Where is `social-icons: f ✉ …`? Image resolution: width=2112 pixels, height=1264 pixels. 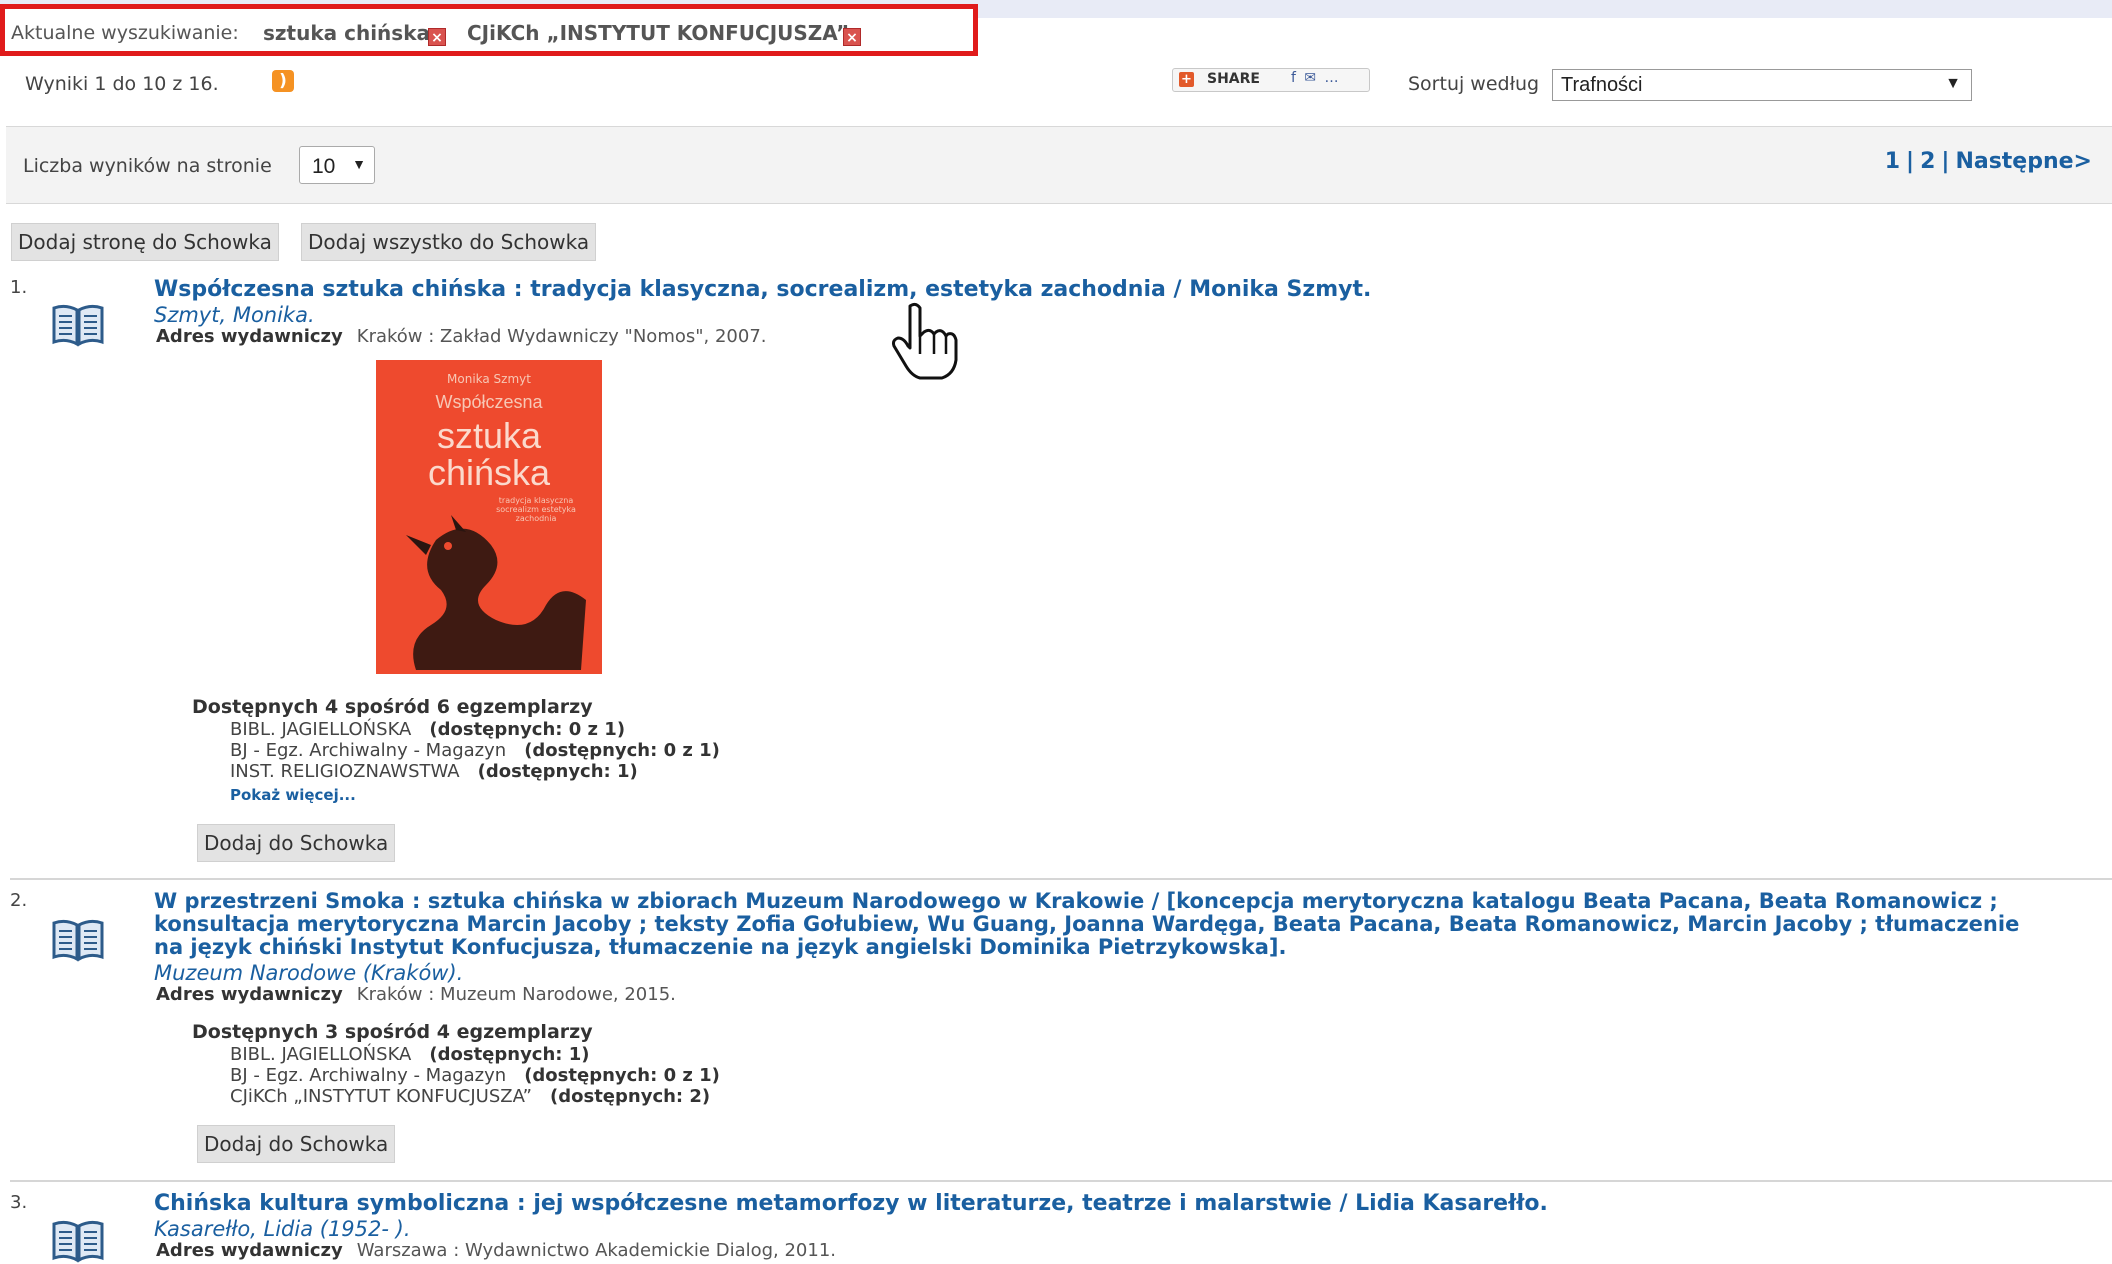 social-icons: f ✉ … is located at coordinates (1316, 78).